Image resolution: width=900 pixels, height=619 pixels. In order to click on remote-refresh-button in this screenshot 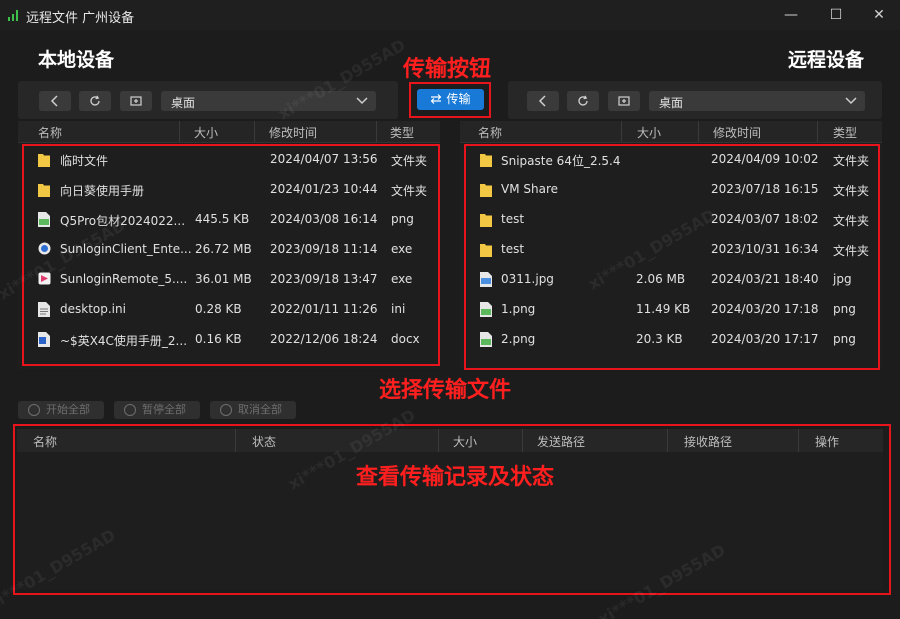, I will do `click(583, 101)`.